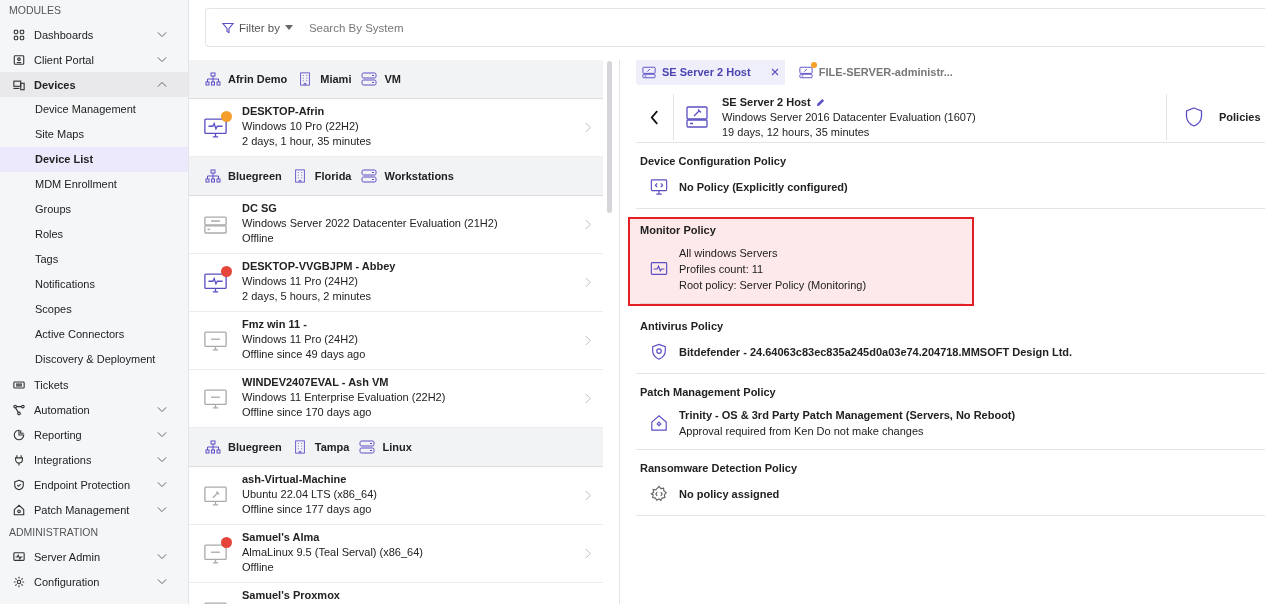 The height and width of the screenshot is (604, 1265). Describe the element at coordinates (94, 556) in the screenshot. I see `nav-item: Server Admin` at that location.